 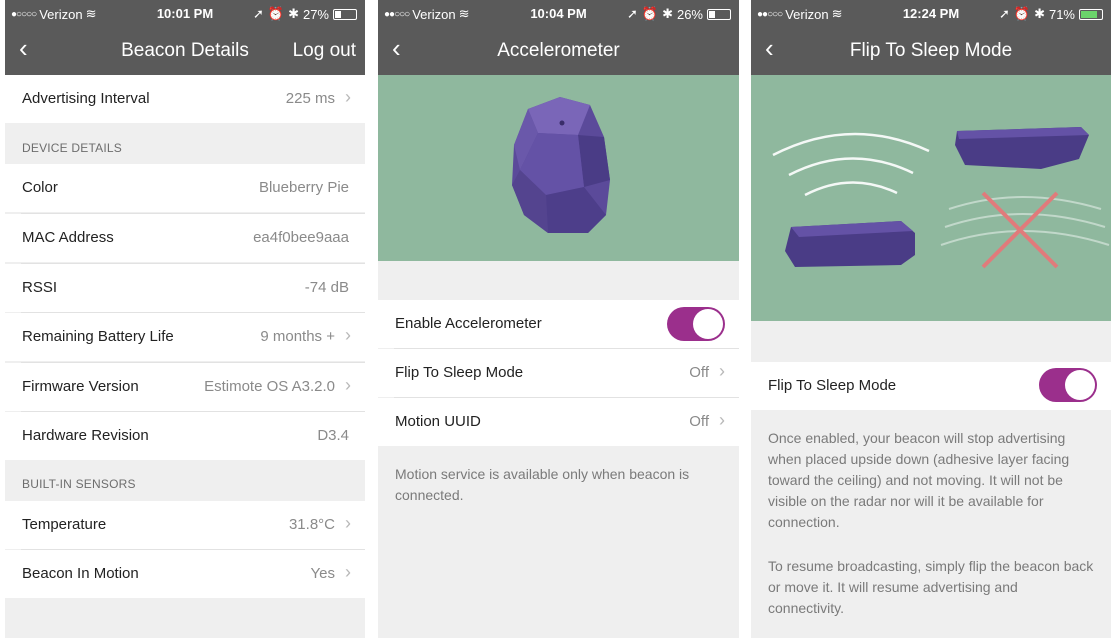 What do you see at coordinates (558, 373) in the screenshot?
I see `row-flip-to-sleep-mode: Flip To Sleep Mode Off ›` at bounding box center [558, 373].